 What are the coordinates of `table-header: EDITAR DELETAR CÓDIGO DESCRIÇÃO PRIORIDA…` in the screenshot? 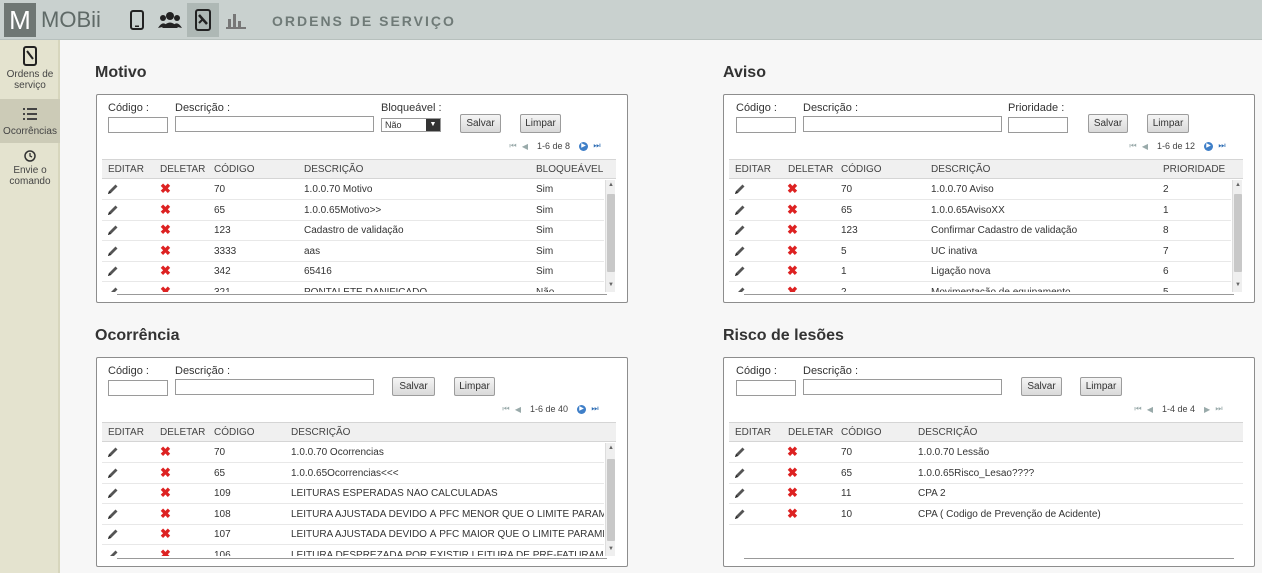 It's located at (986, 169).